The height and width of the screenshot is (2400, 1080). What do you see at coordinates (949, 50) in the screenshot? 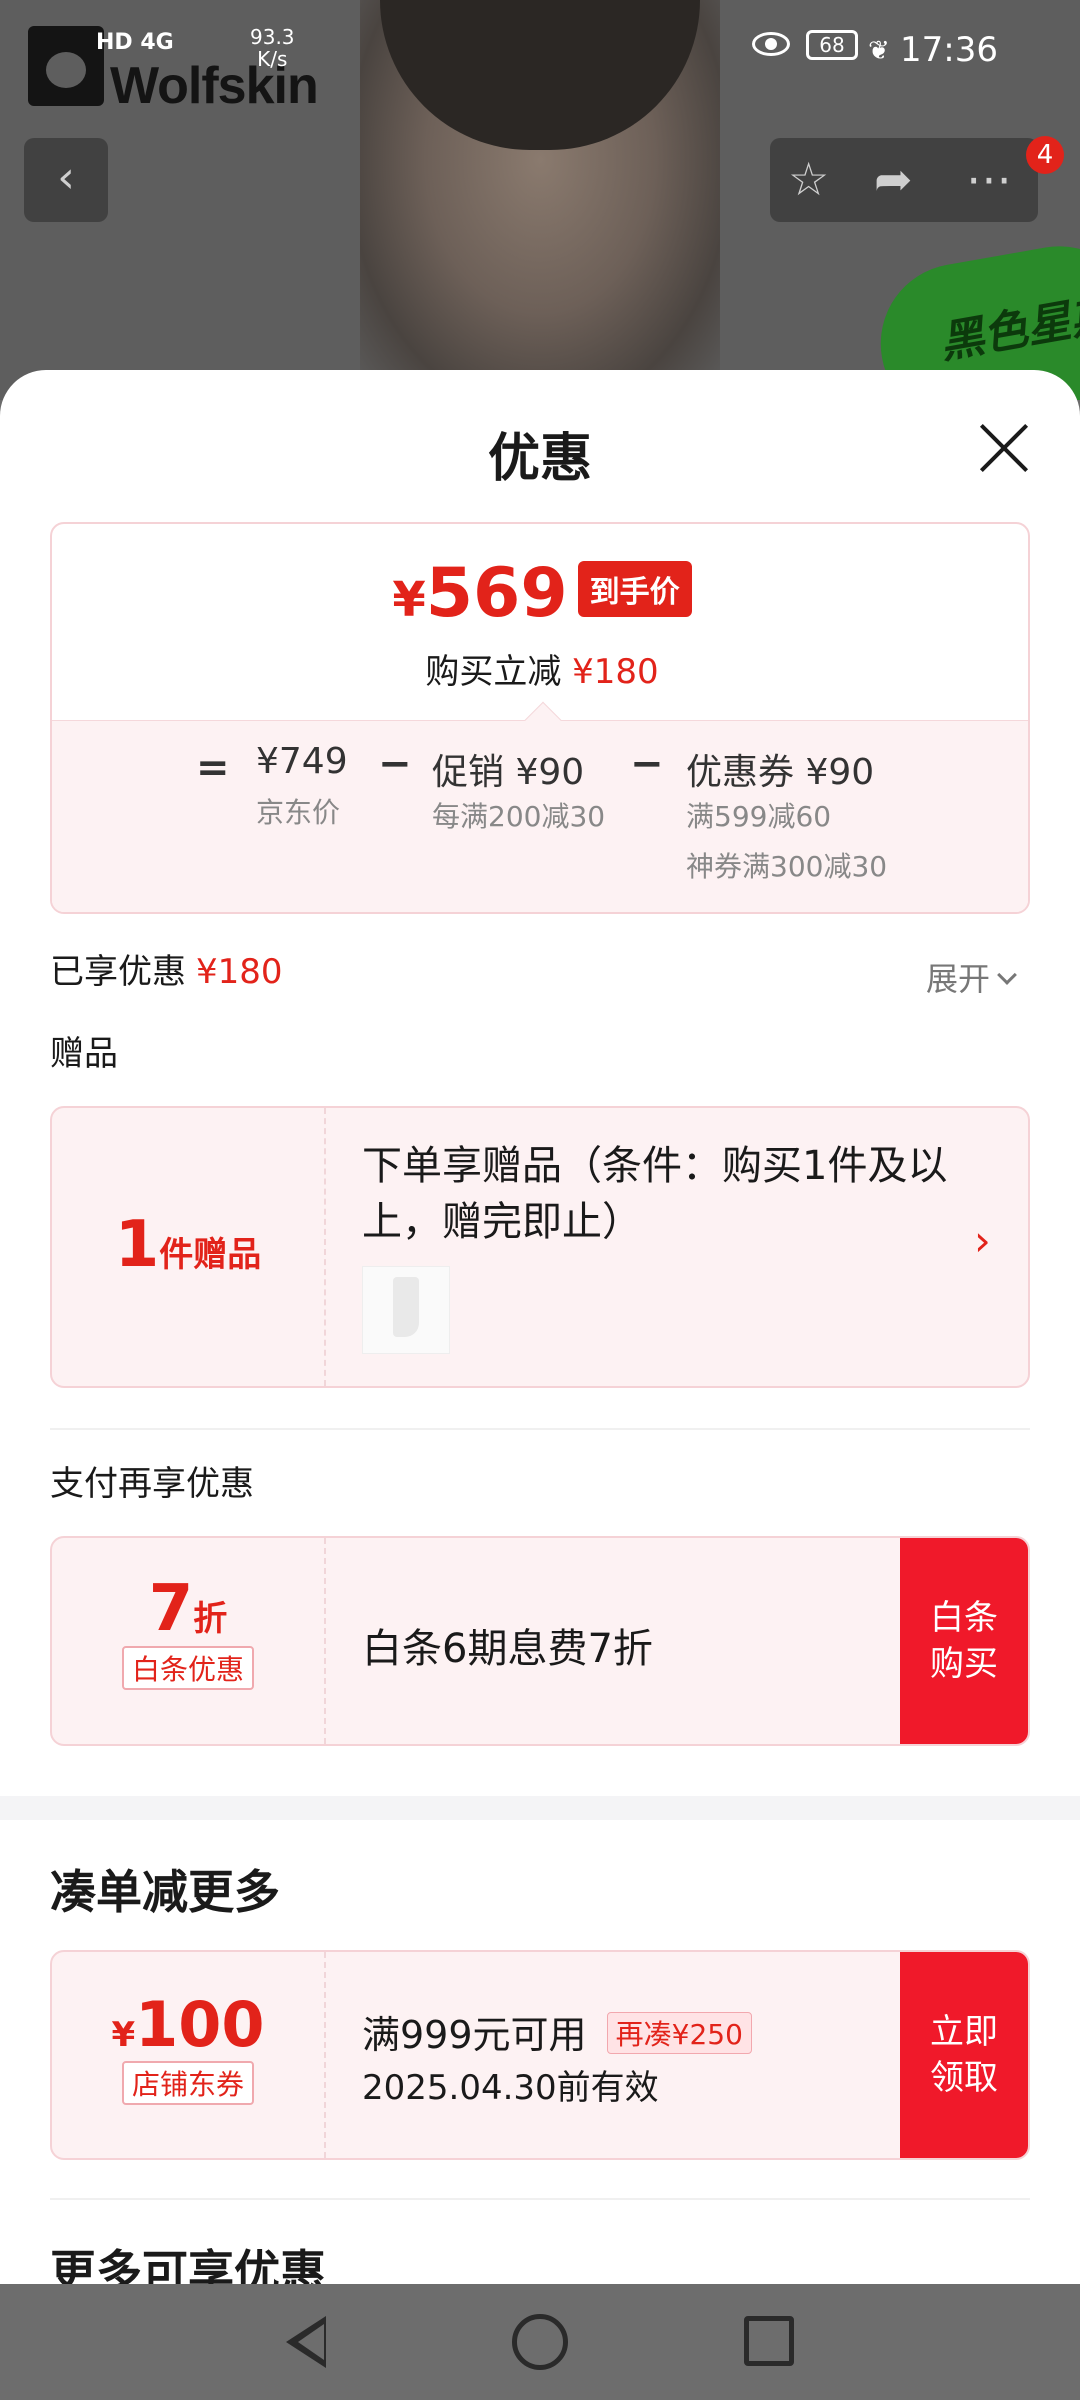
I see `clock: 17:36` at bounding box center [949, 50].